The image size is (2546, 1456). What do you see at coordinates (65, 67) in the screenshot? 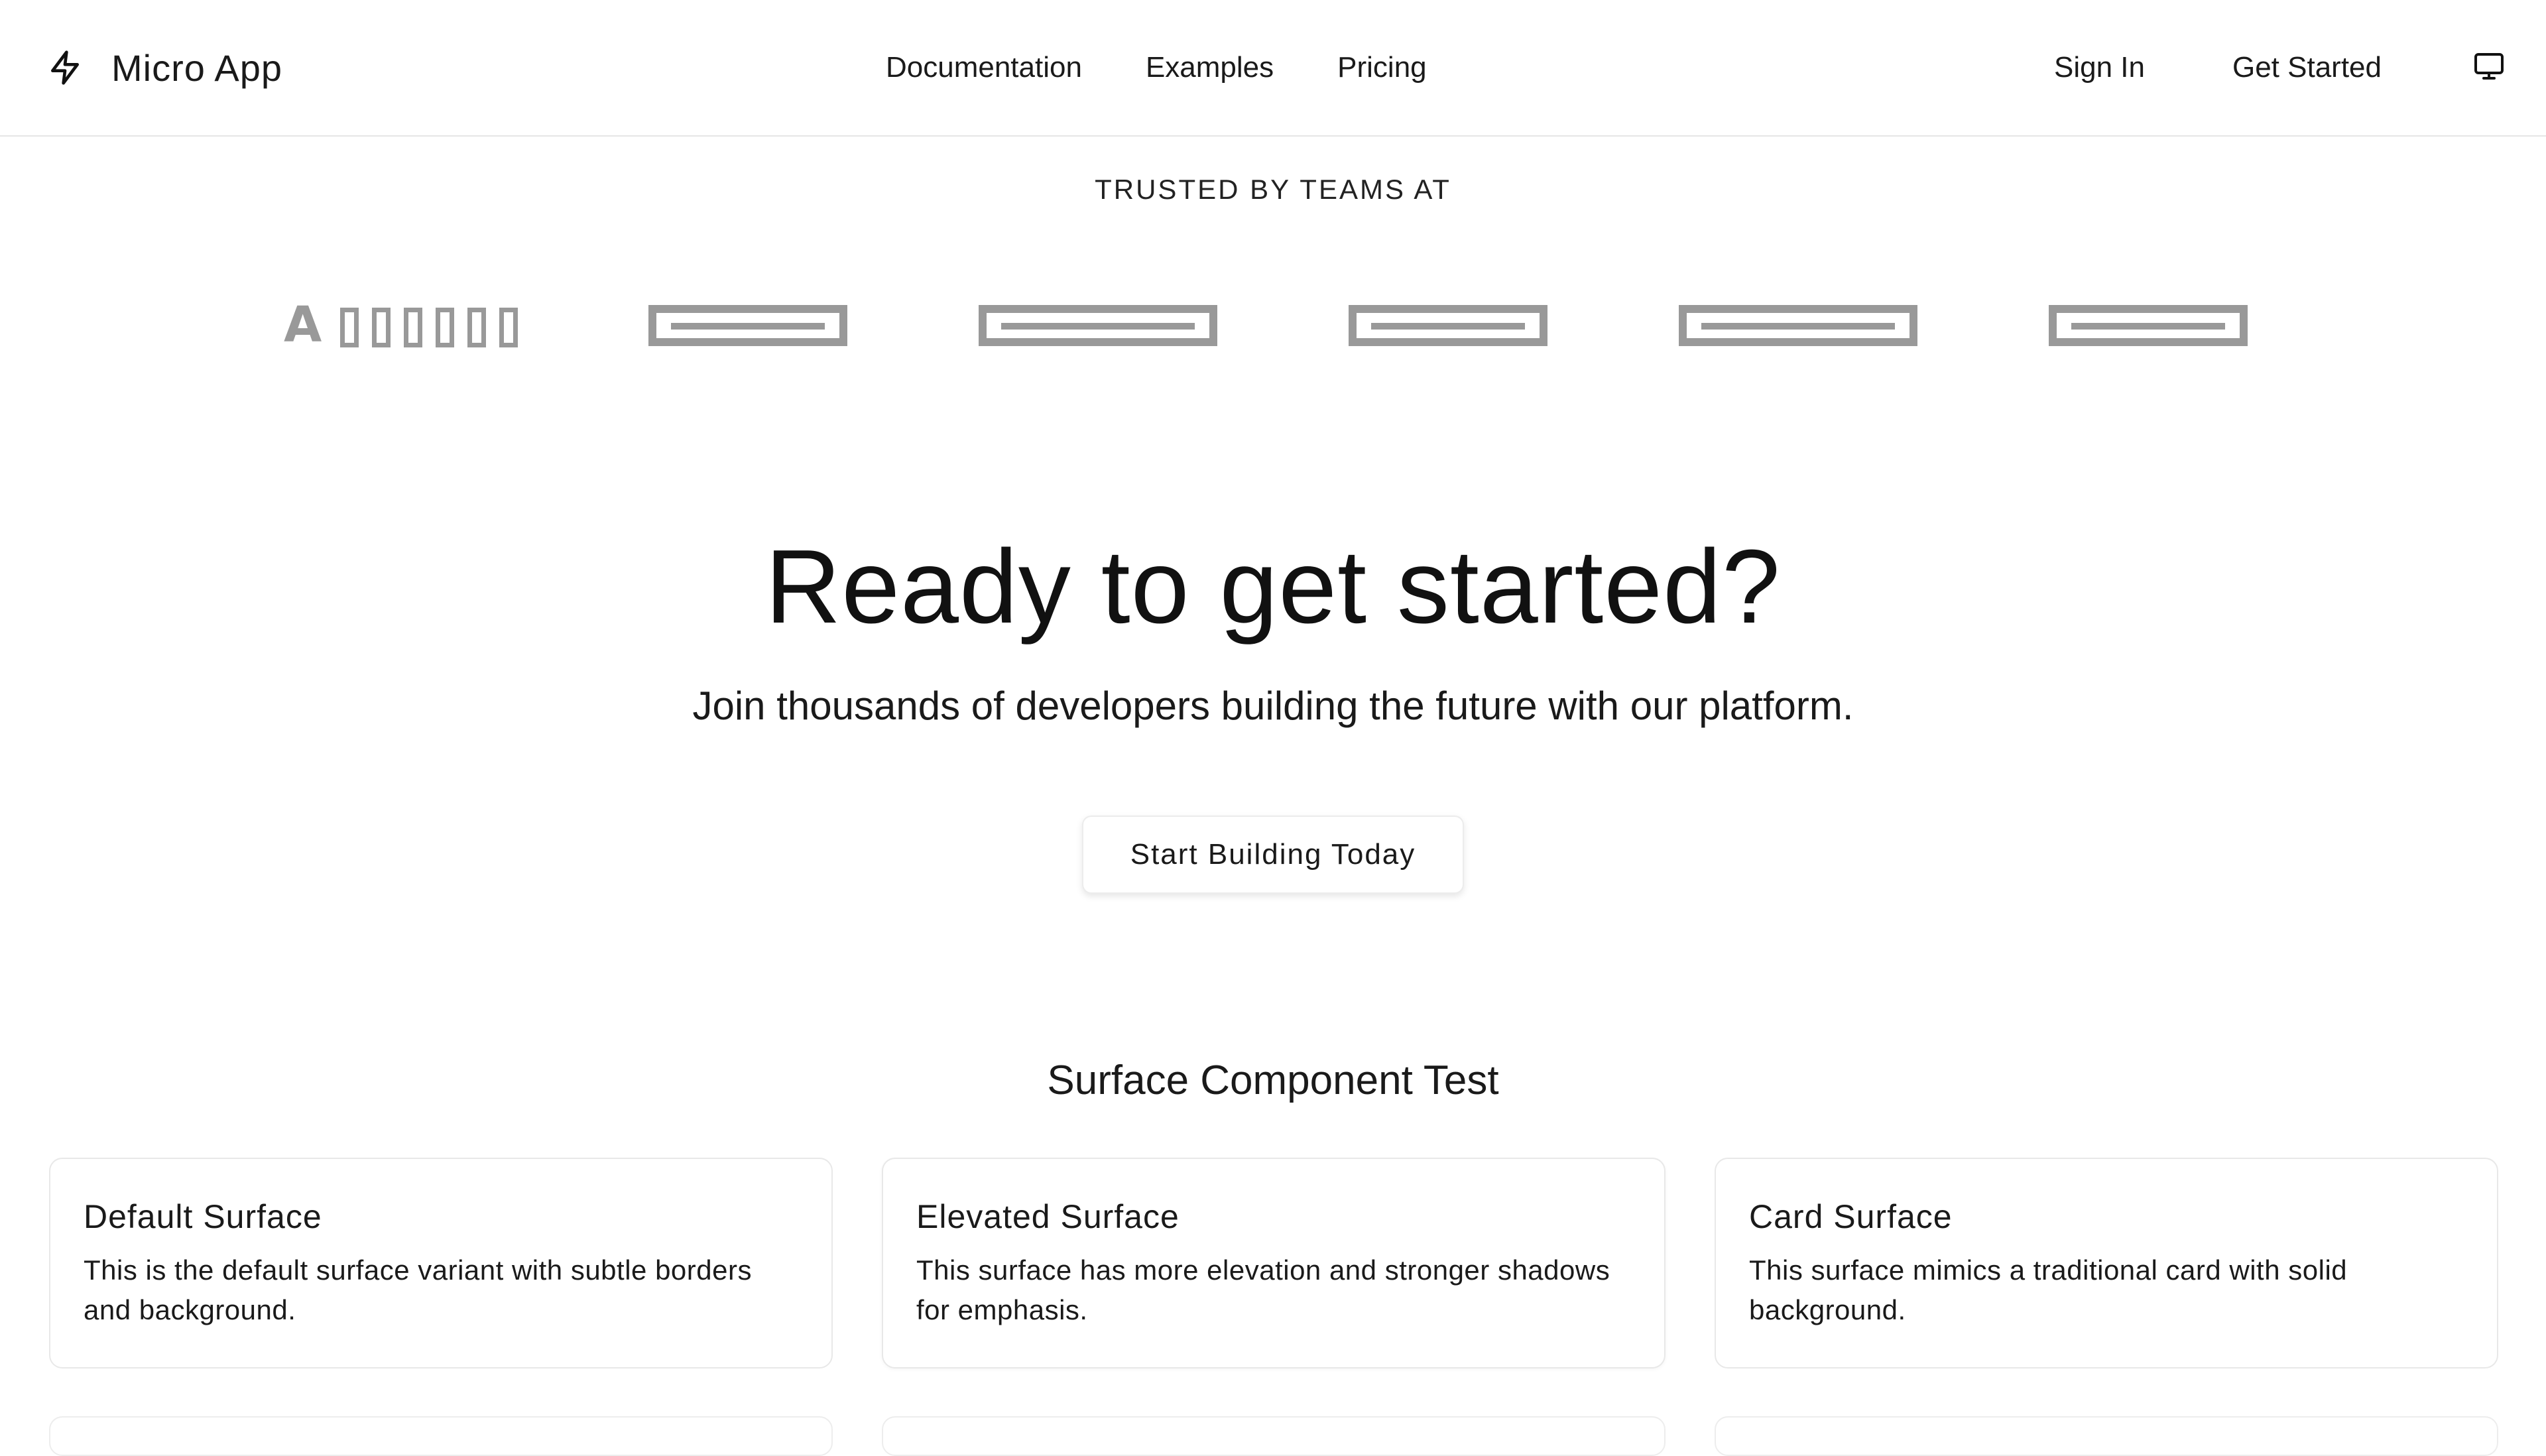
I see `lightning-icon` at bounding box center [65, 67].